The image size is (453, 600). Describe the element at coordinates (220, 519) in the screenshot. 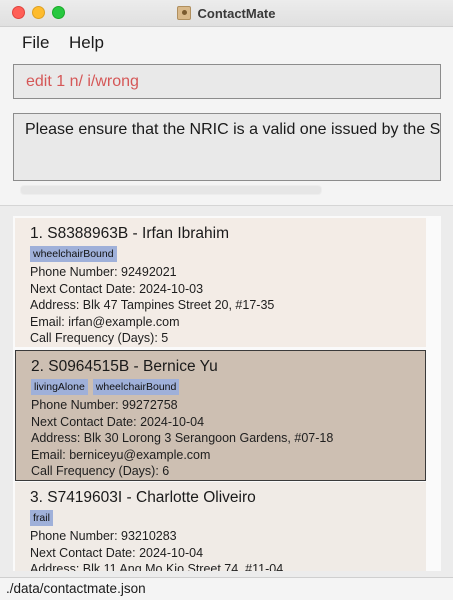

I see `tag-list: frail` at that location.